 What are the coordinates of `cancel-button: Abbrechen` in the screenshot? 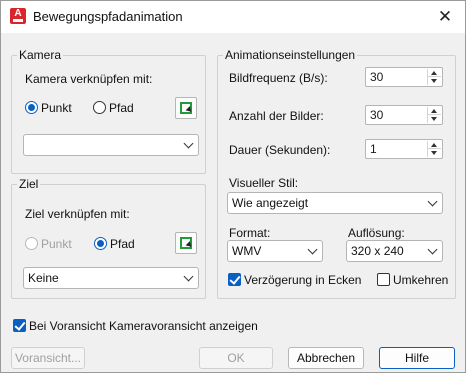 It's located at (326, 358).